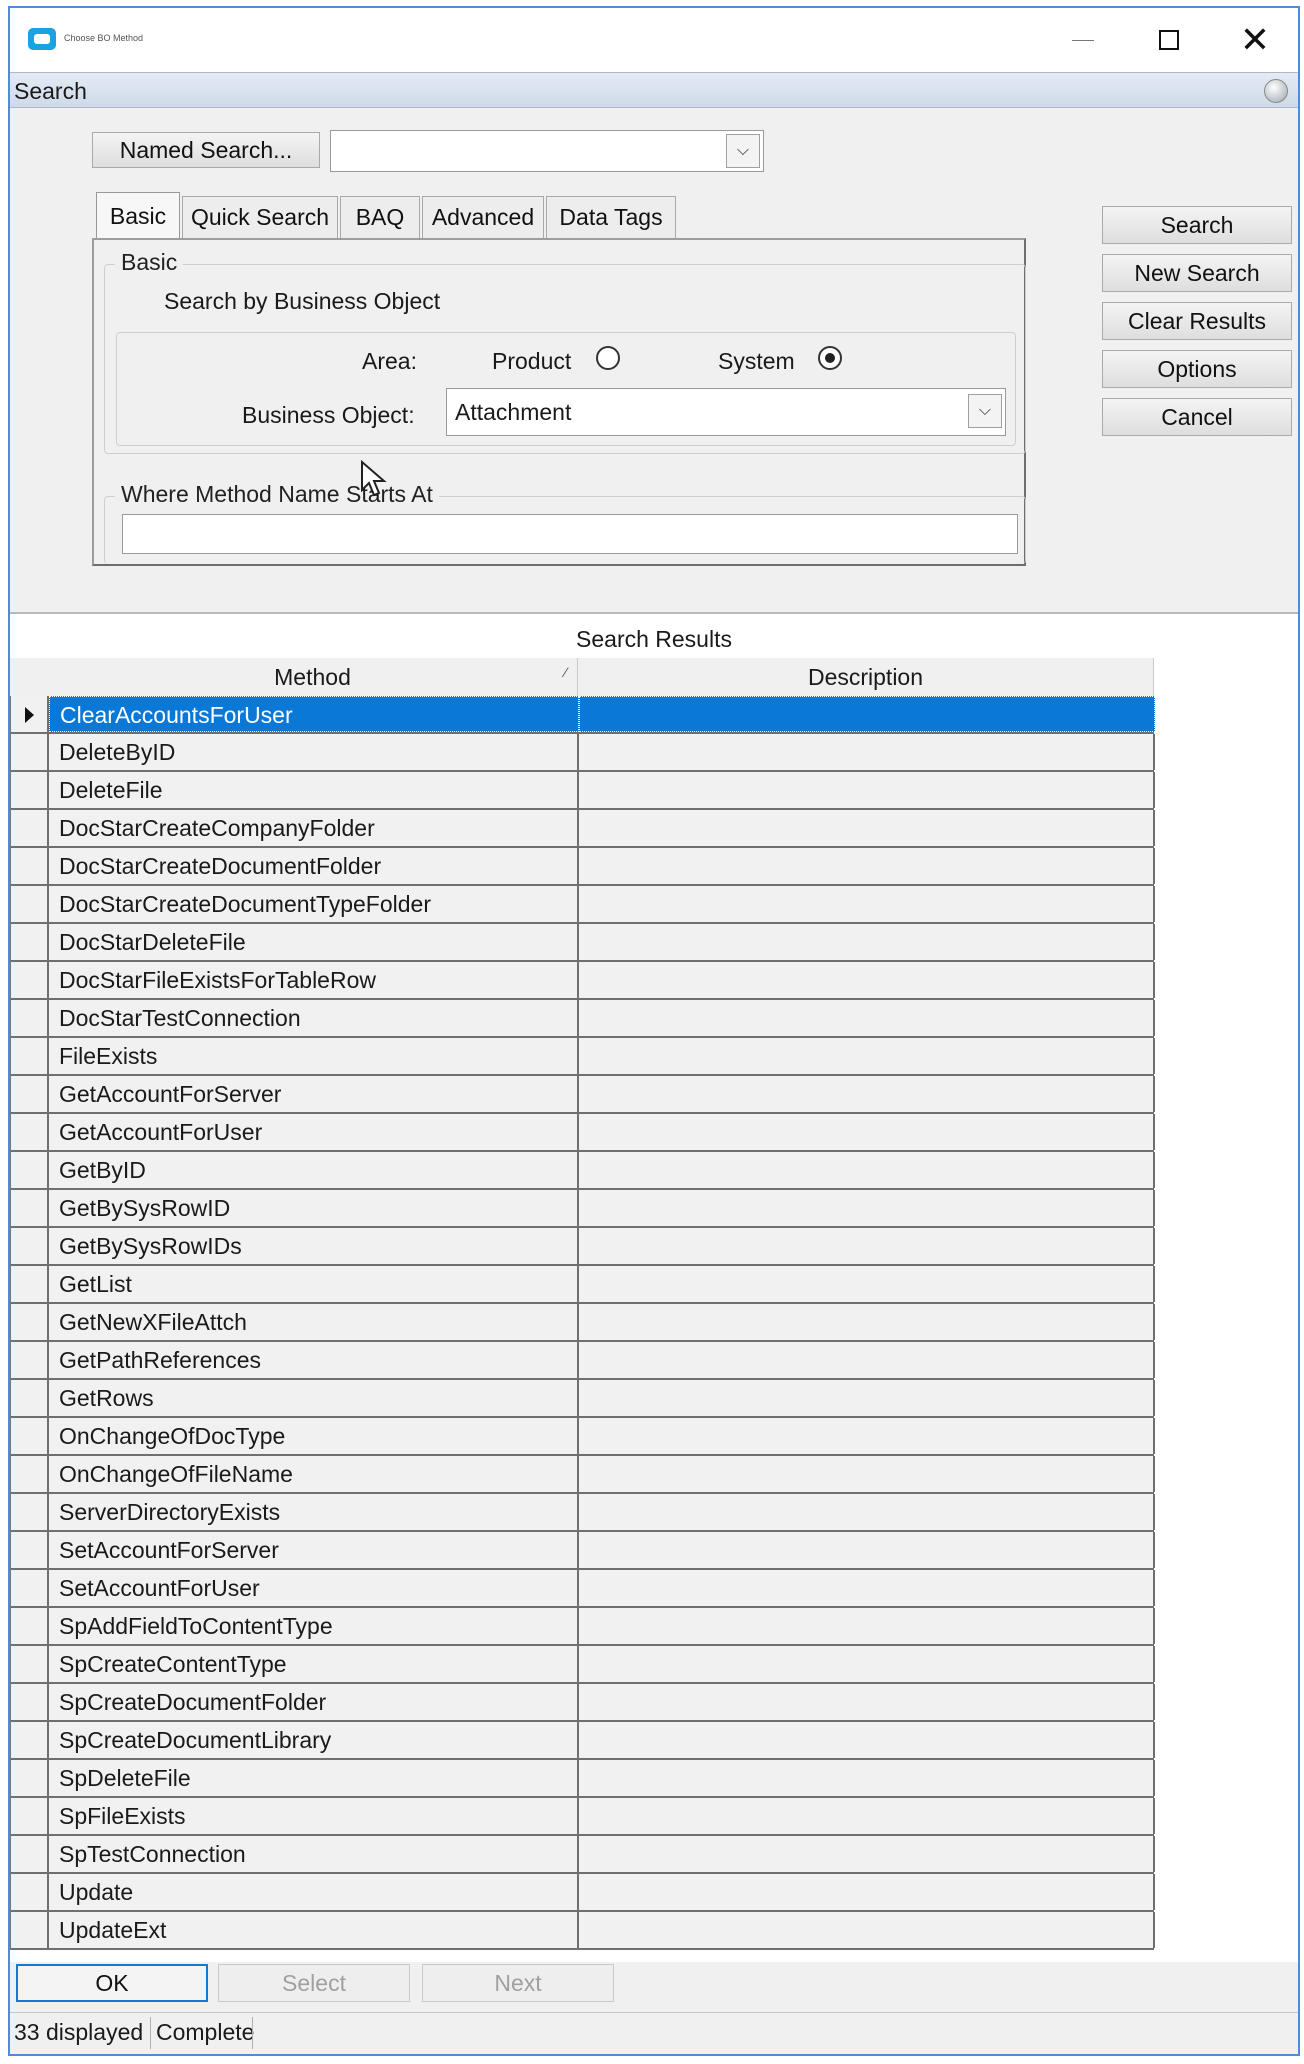 Image resolution: width=1304 pixels, height=2064 pixels. I want to click on table-row: DeleteByID, so click(583, 753).